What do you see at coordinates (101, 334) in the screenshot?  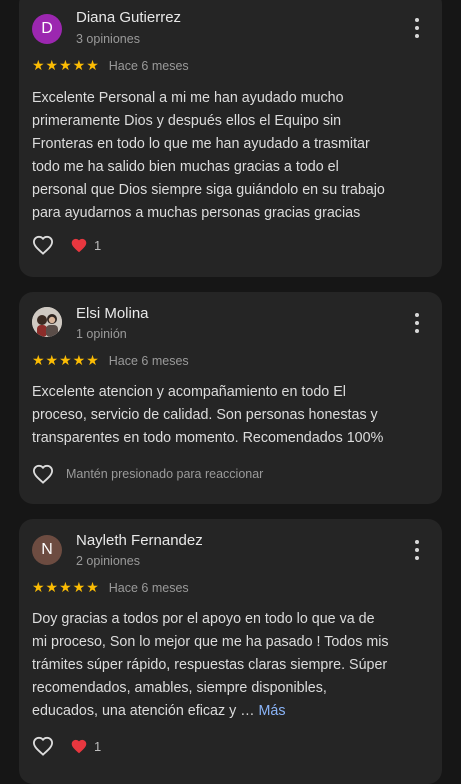 I see `review-count: 1 opinión` at bounding box center [101, 334].